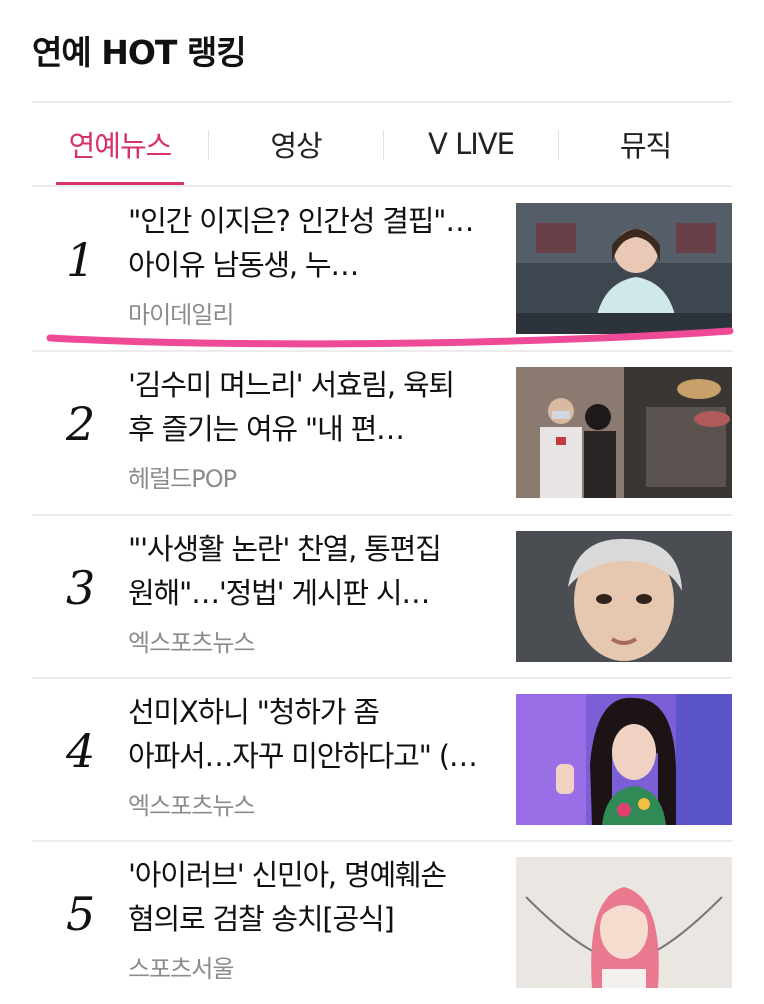  Describe the element at coordinates (120, 144) in the screenshot. I see `tab-entertainment-news: 연예뉴스` at that location.